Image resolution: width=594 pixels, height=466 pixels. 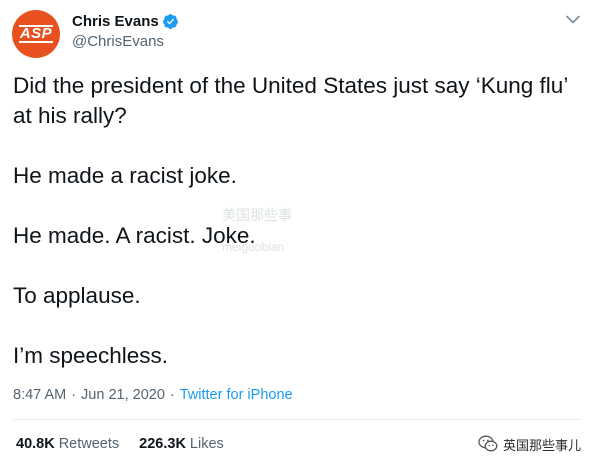 I want to click on wechat-watermark: 英国那些事儿, so click(x=529, y=444).